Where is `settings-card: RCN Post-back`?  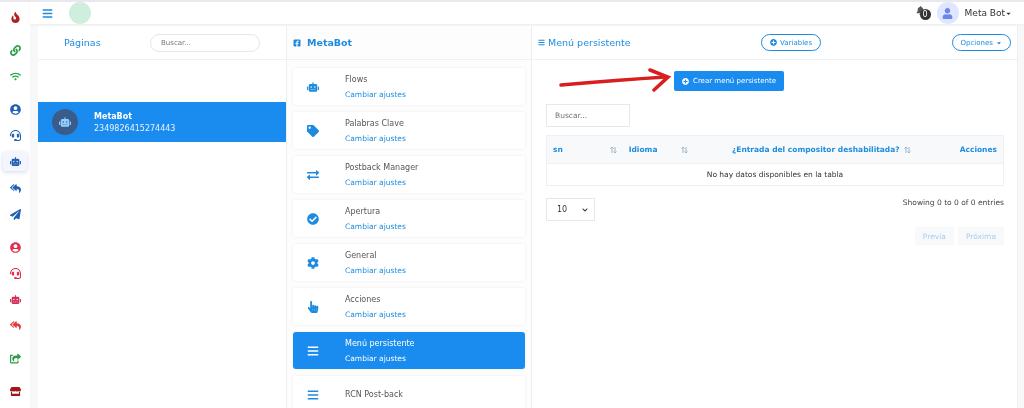 settings-card: RCN Post-back is located at coordinates (409, 392).